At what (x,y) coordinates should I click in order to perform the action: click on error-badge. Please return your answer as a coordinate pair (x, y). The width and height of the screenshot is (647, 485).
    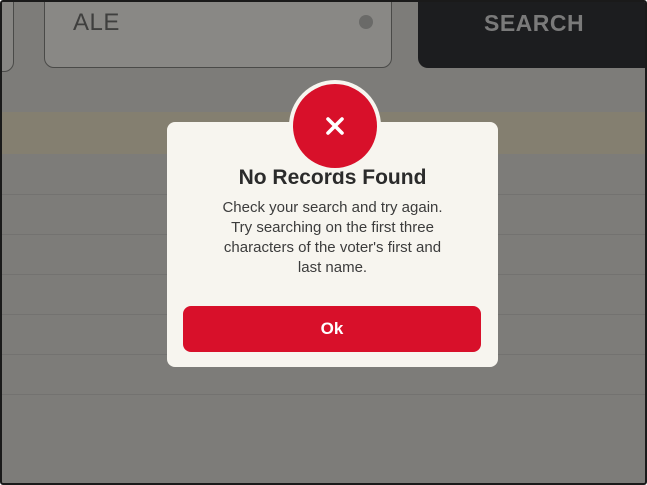
    Looking at the image, I should click on (335, 126).